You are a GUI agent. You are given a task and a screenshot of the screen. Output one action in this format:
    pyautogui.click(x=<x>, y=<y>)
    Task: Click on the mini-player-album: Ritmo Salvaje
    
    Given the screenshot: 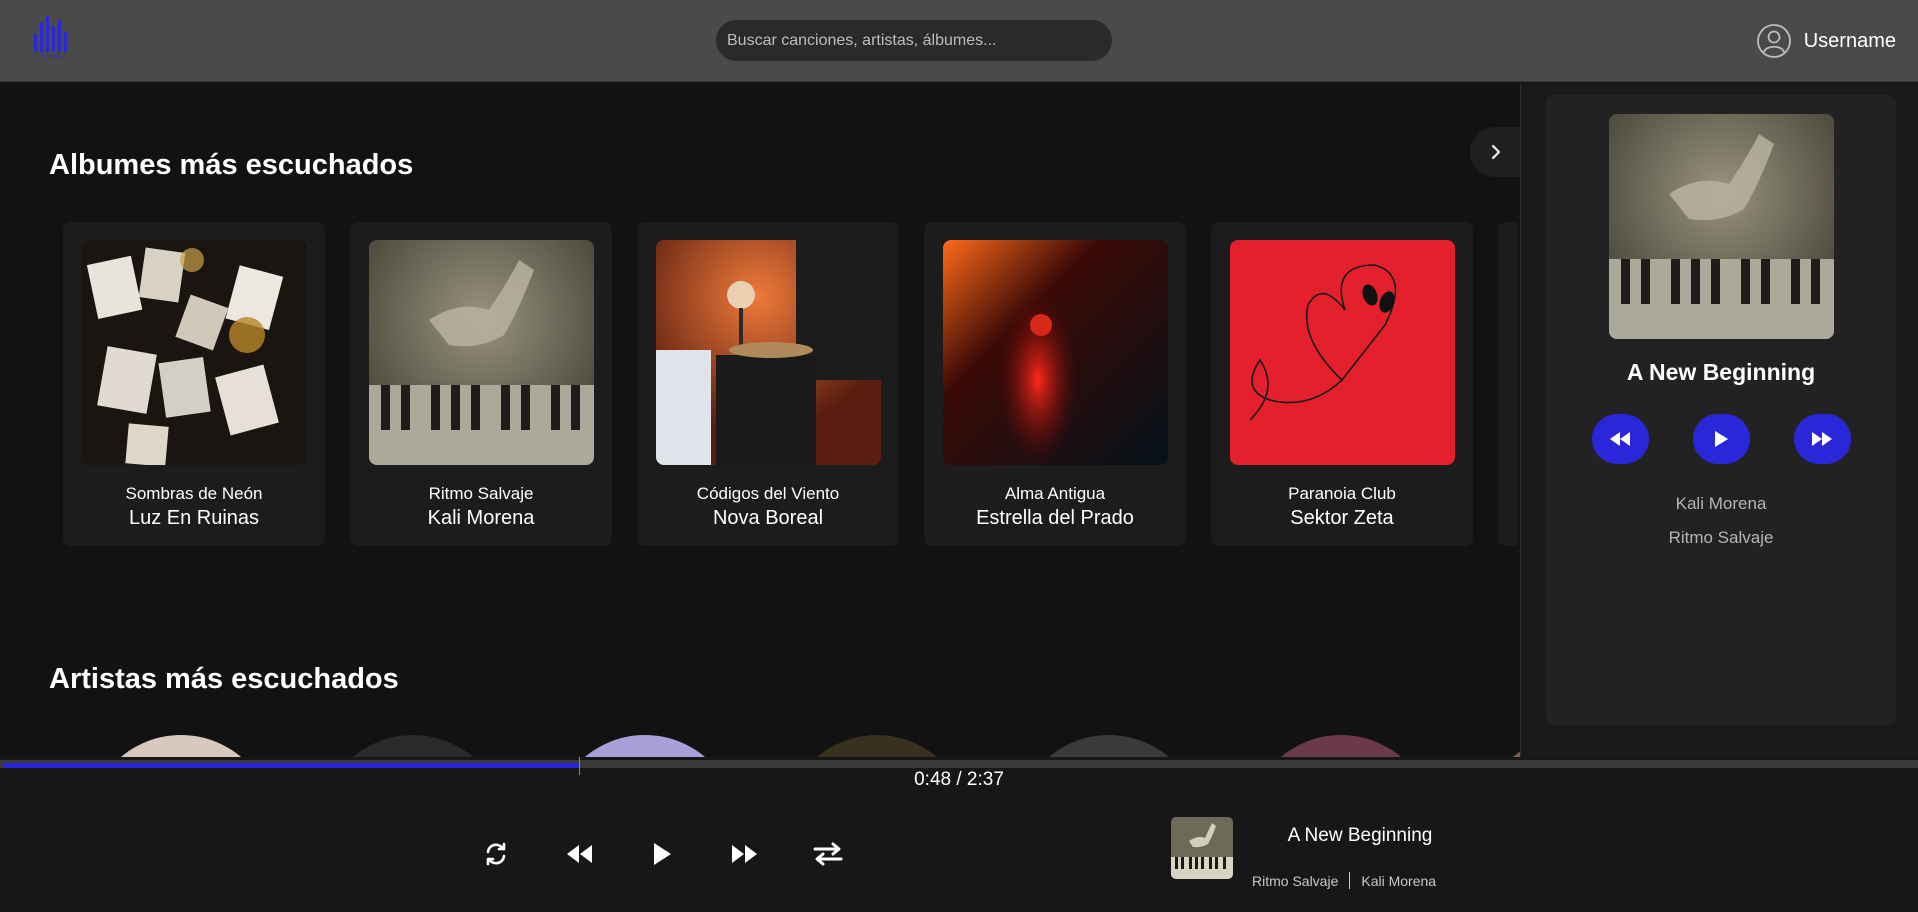 What is the action you would take?
    pyautogui.click(x=1295, y=881)
    